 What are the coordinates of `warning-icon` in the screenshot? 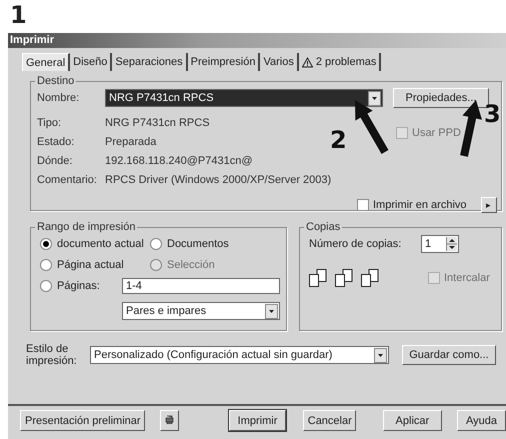 It's located at (307, 62).